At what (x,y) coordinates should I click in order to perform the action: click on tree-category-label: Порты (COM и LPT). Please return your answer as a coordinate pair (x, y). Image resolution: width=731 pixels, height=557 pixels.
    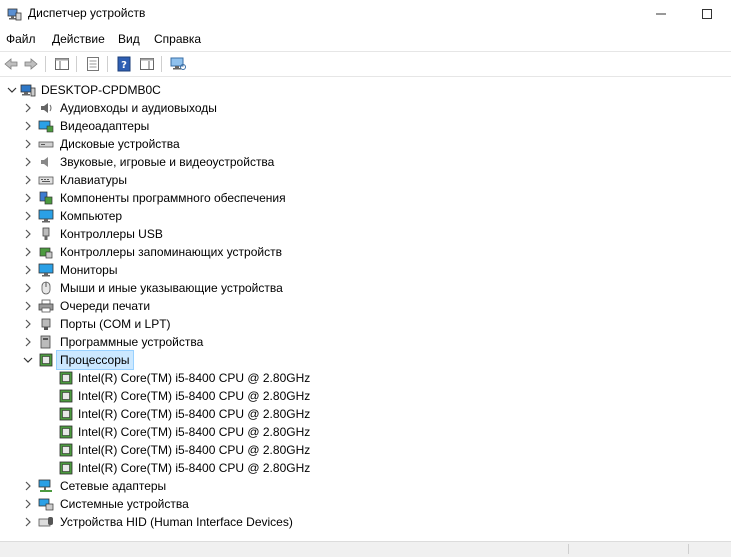
    Looking at the image, I should click on (115, 324).